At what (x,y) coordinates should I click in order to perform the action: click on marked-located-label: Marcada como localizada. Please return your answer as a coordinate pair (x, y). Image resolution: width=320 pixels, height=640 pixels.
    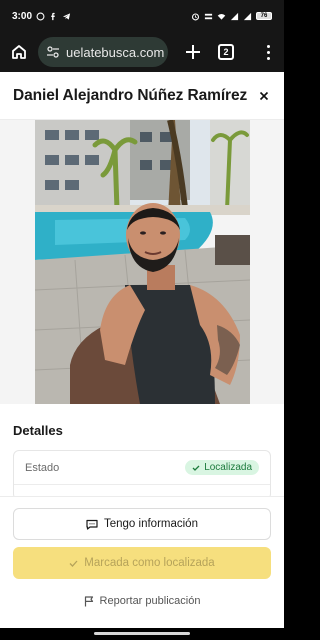
    Looking at the image, I should click on (149, 563).